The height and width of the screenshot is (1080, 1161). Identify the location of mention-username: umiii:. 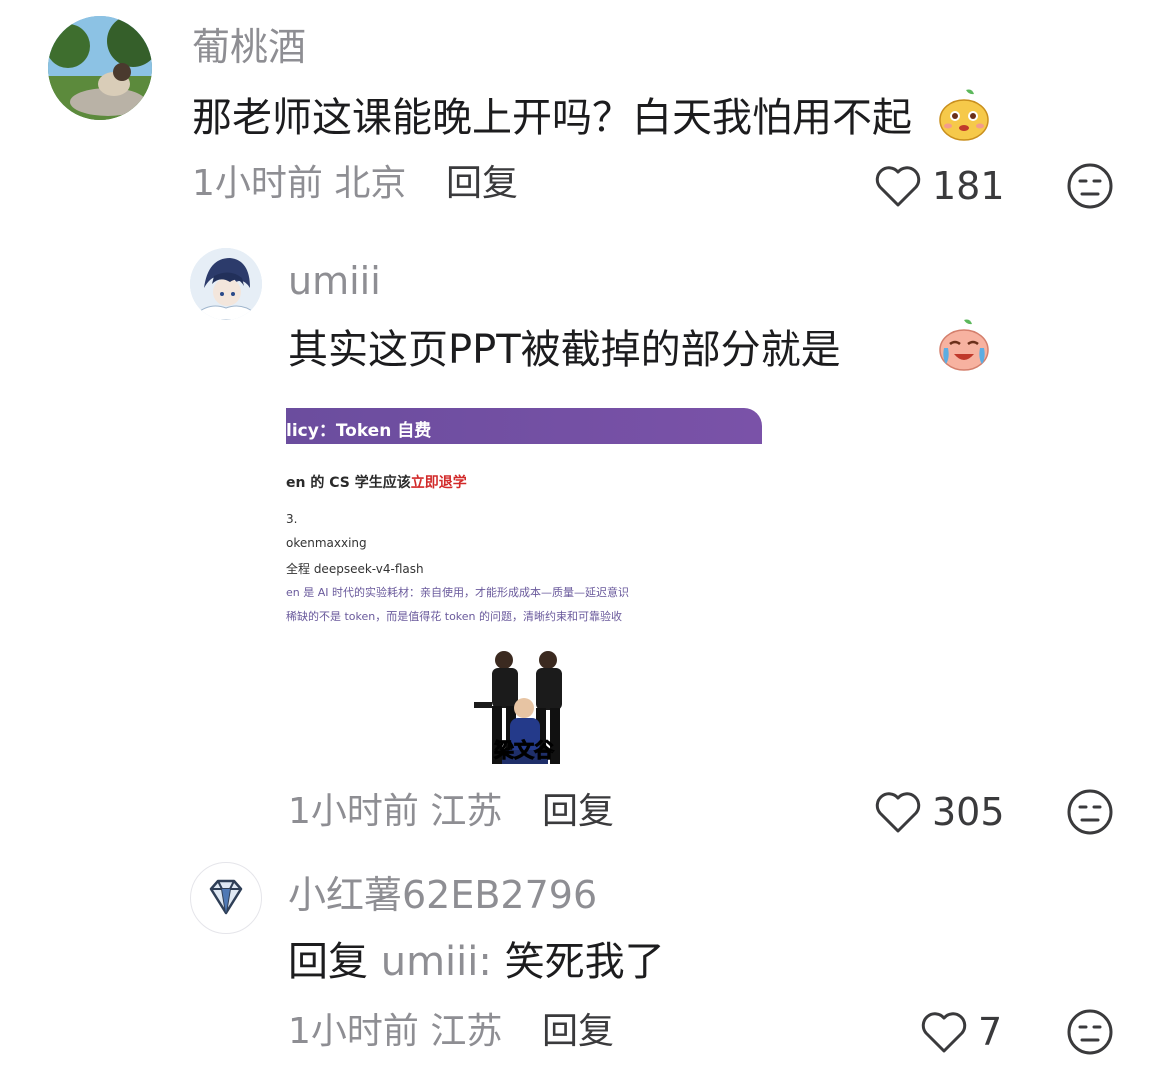
(436, 962).